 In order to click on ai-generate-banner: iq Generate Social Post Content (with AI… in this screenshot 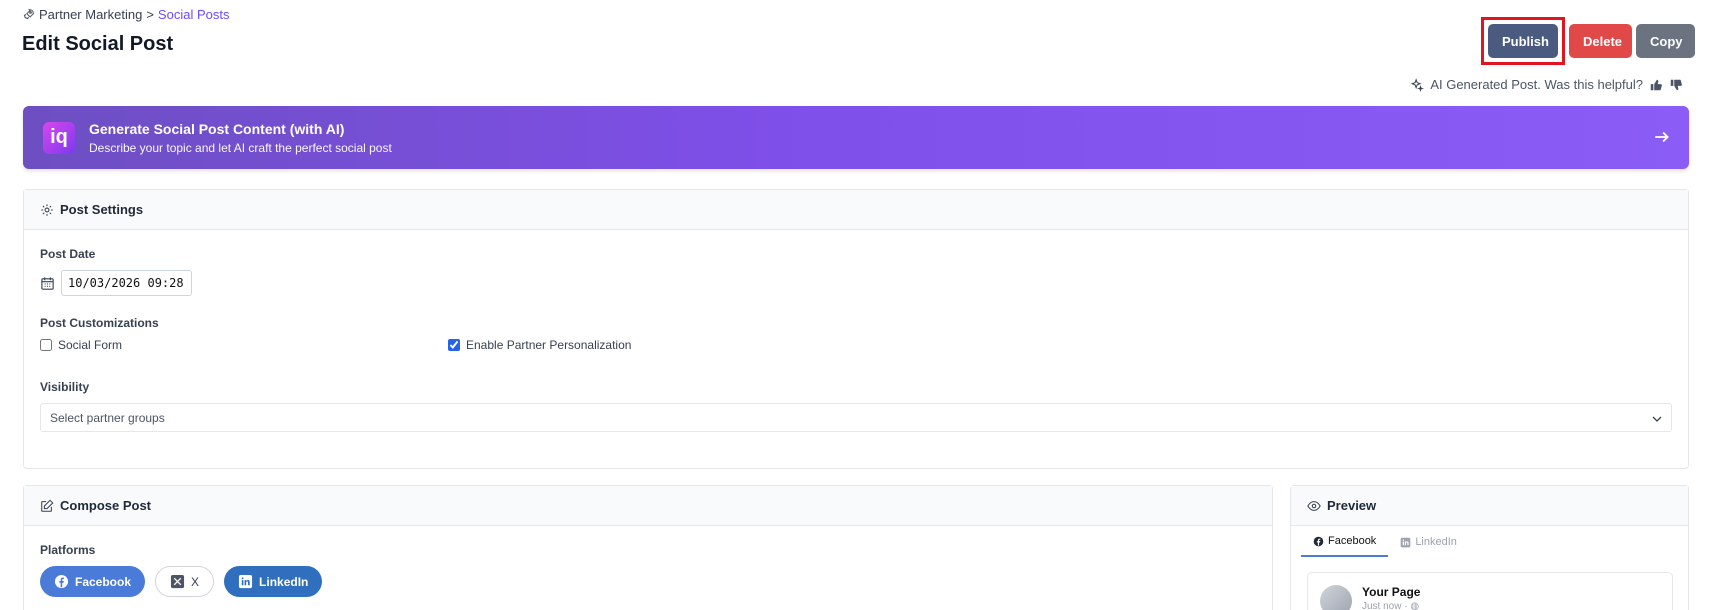, I will do `click(856, 137)`.